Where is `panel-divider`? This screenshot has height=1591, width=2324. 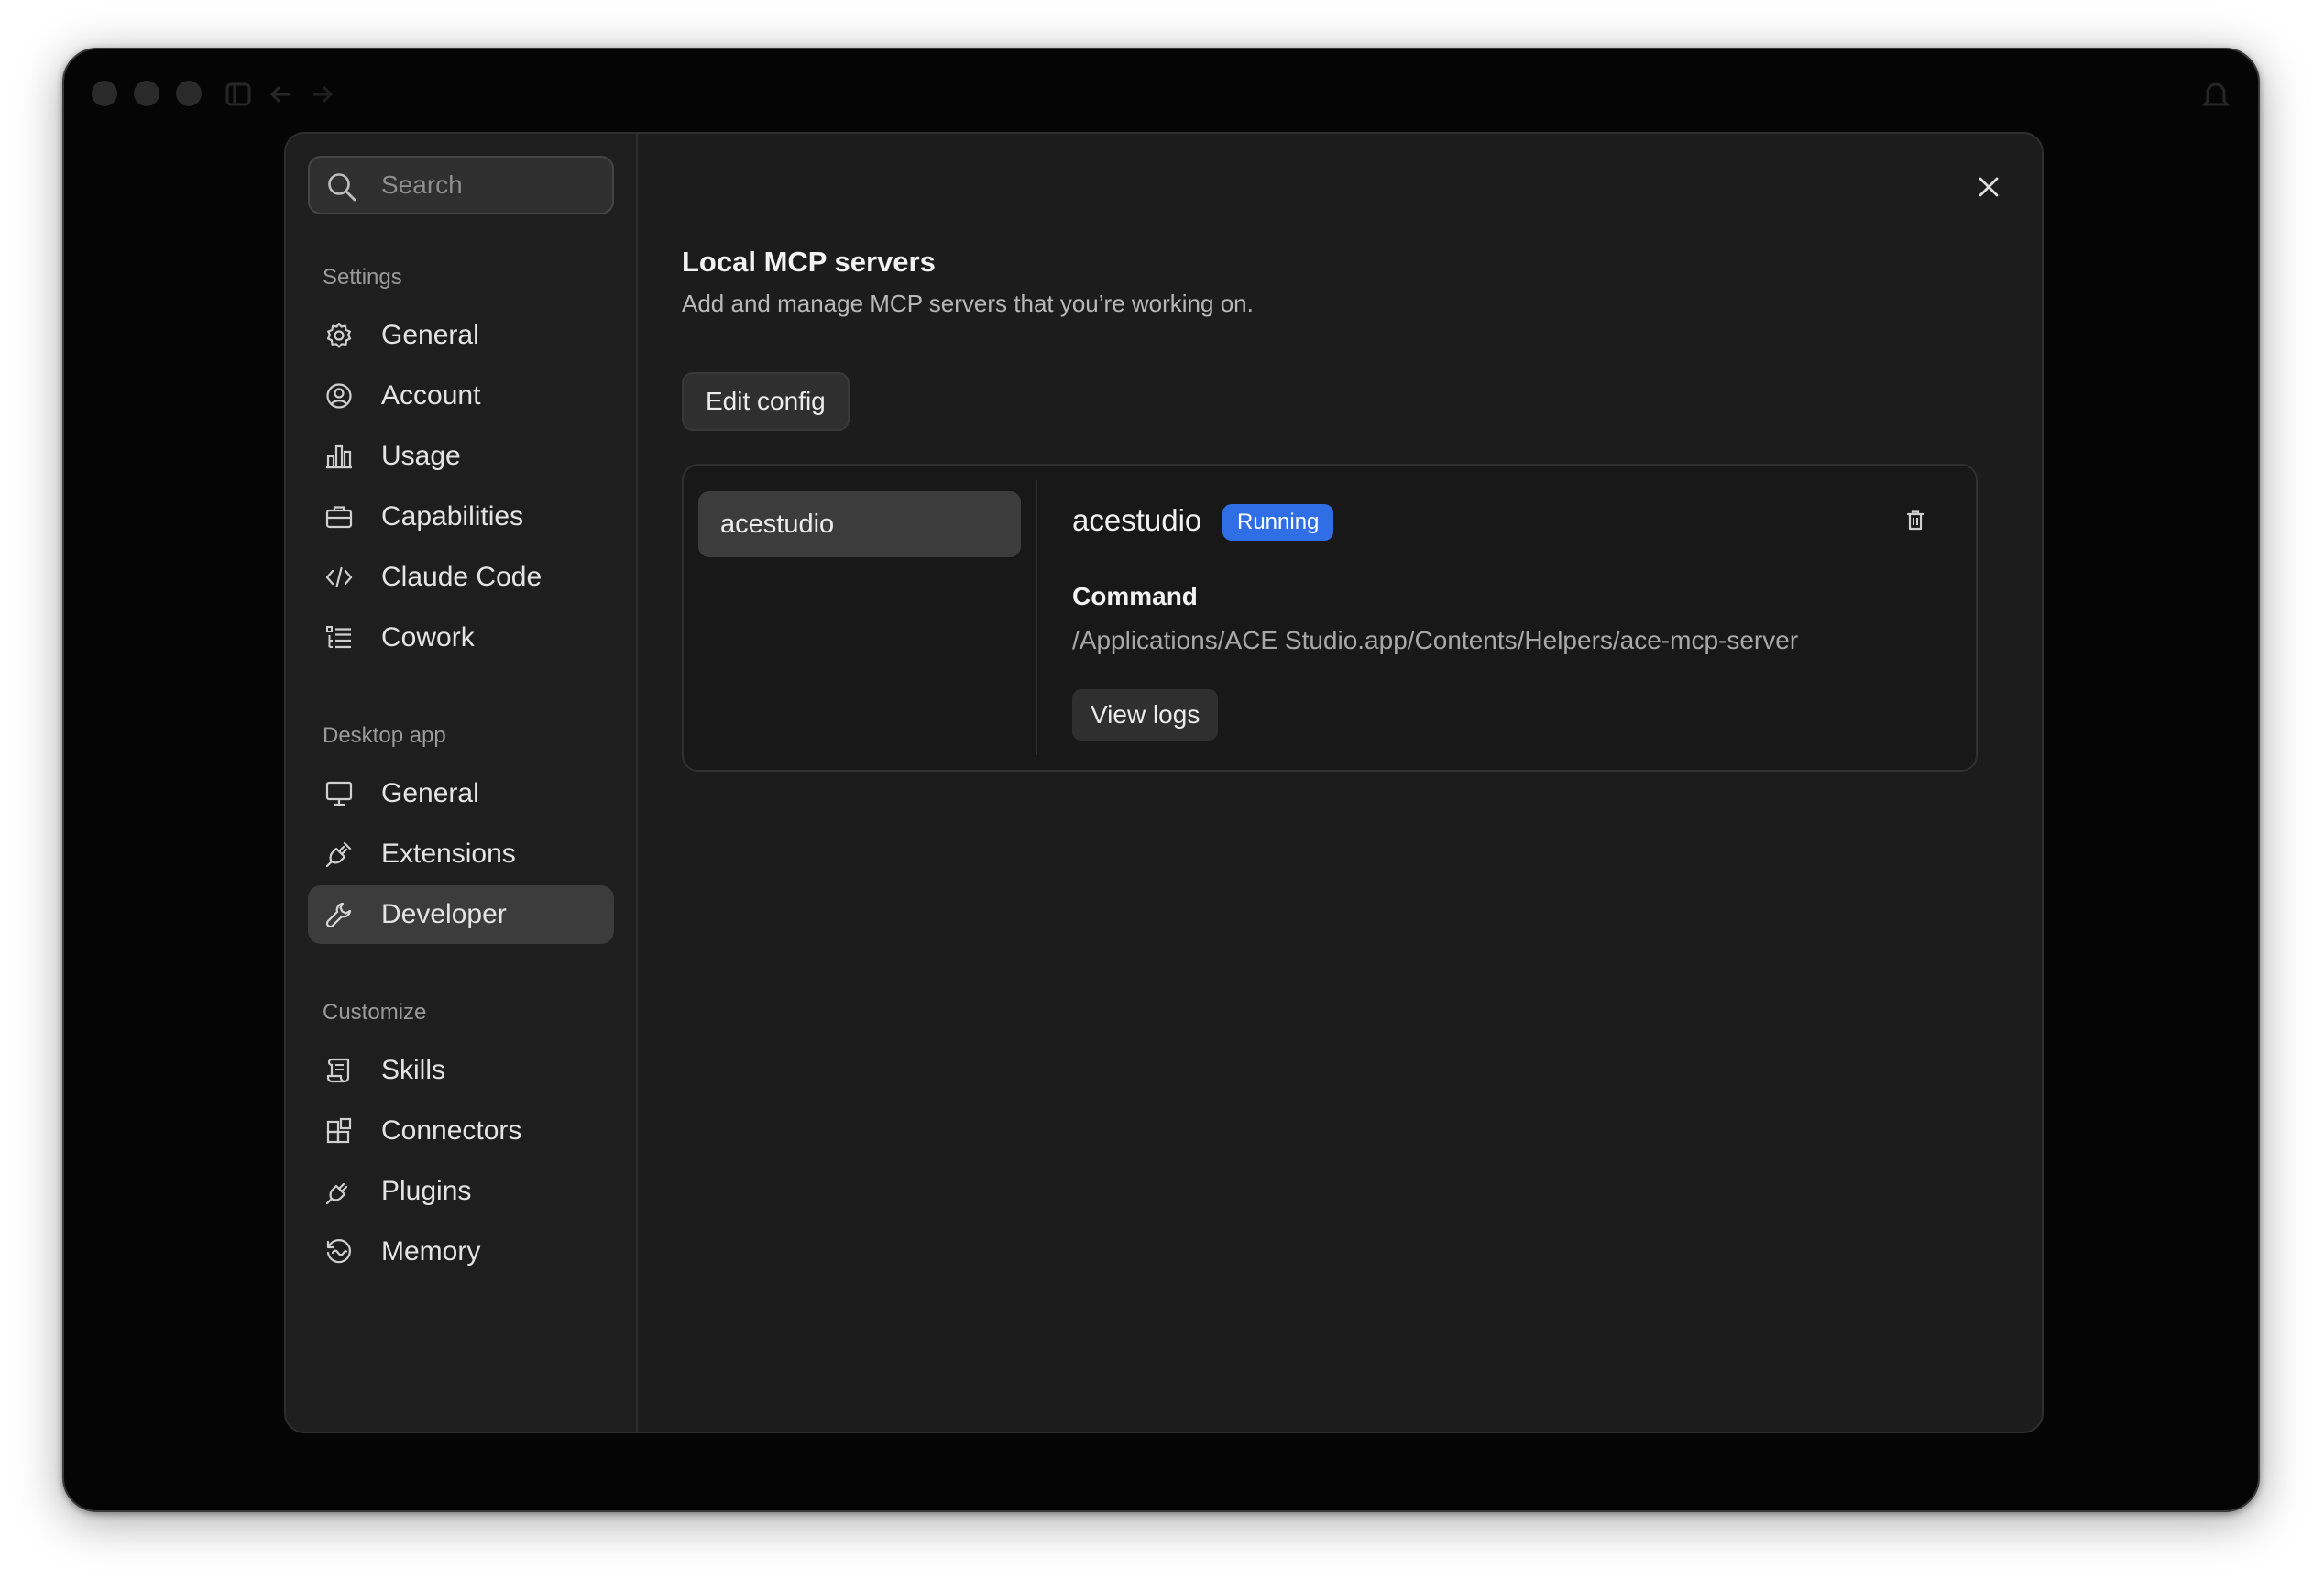 panel-divider is located at coordinates (1036, 618).